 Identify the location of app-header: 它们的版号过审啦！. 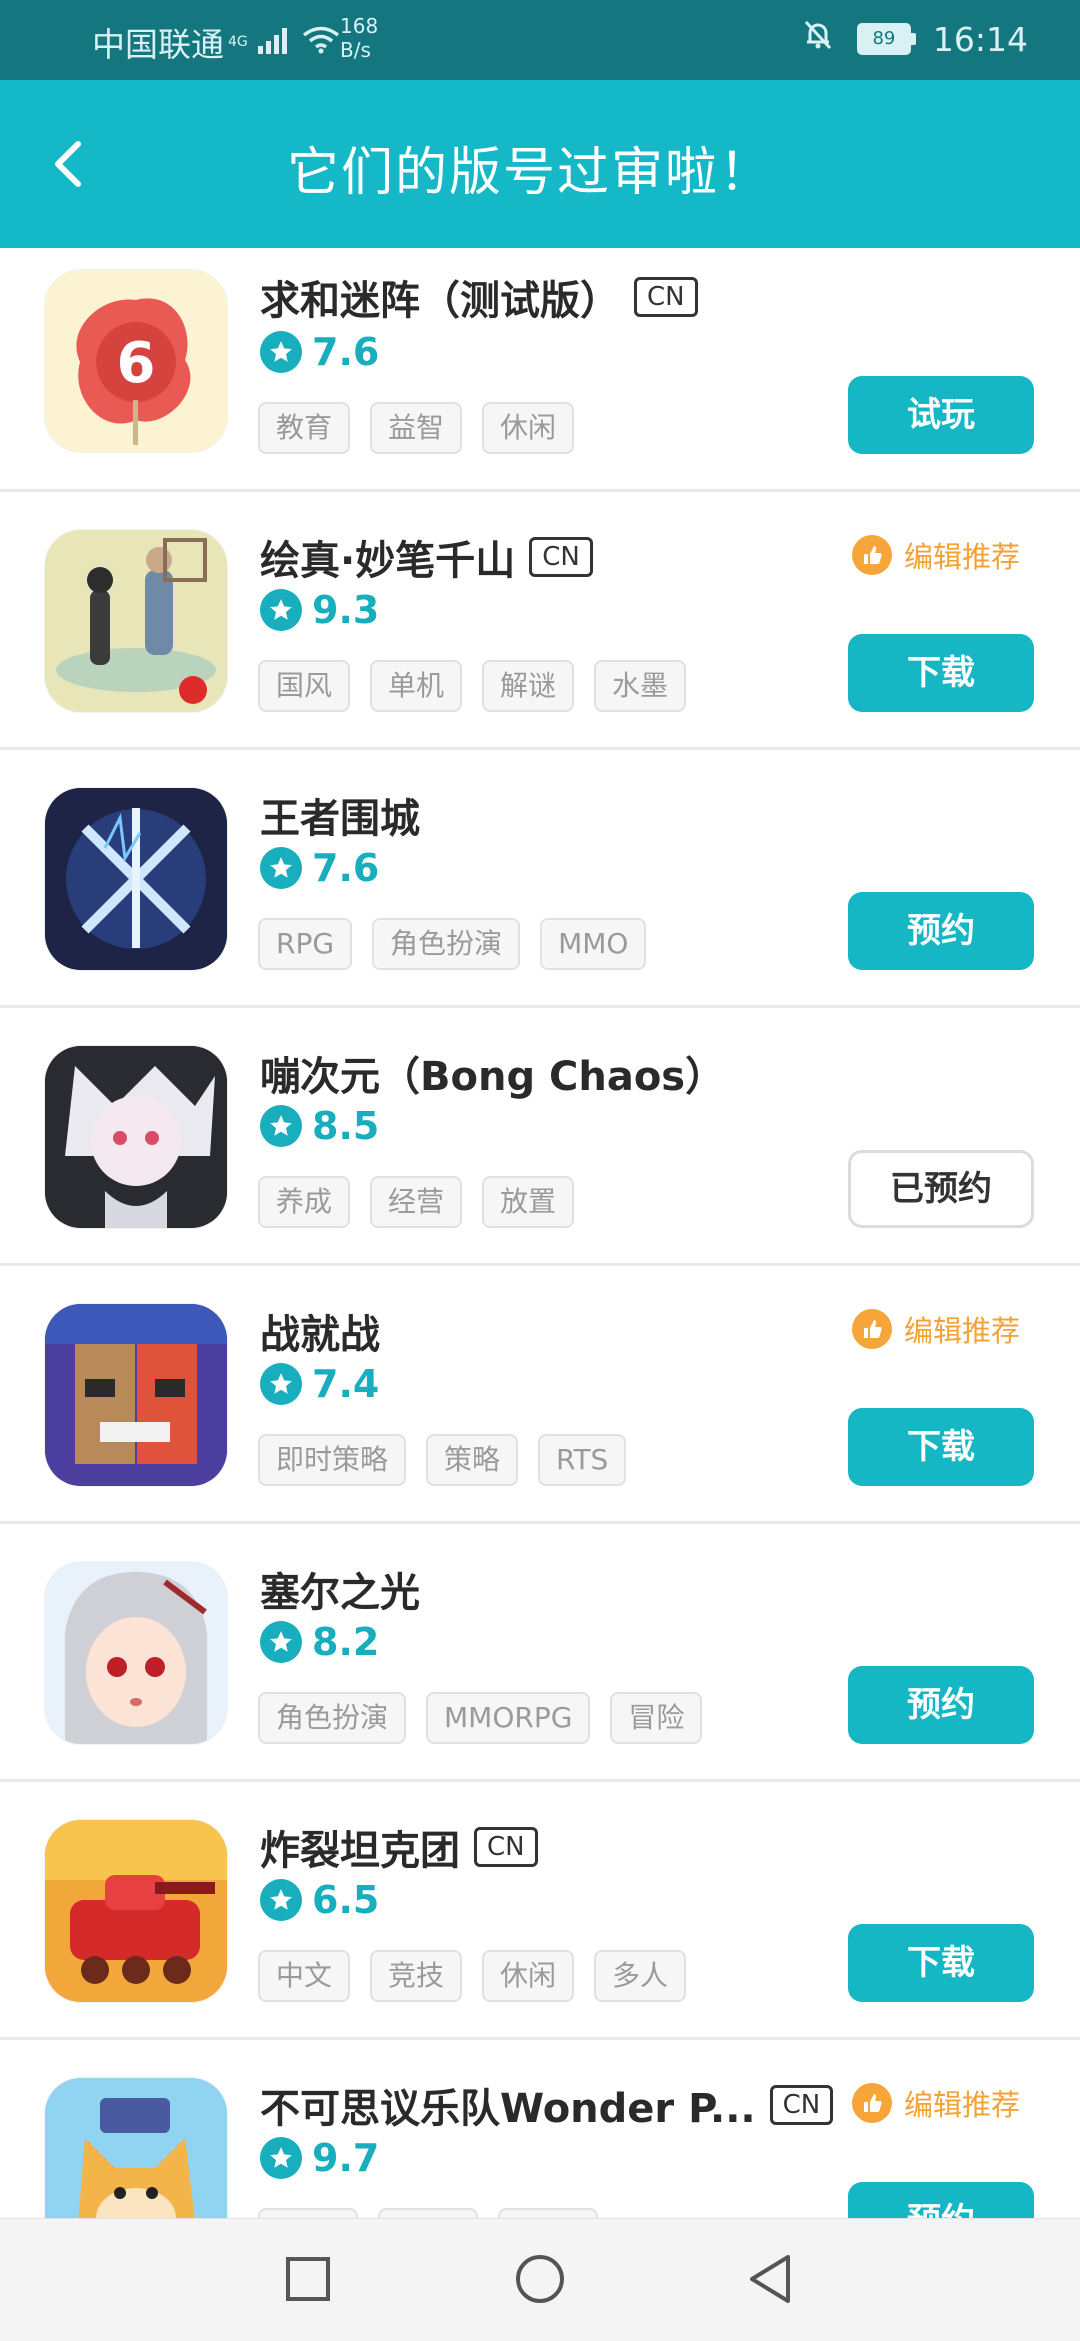
(540, 164).